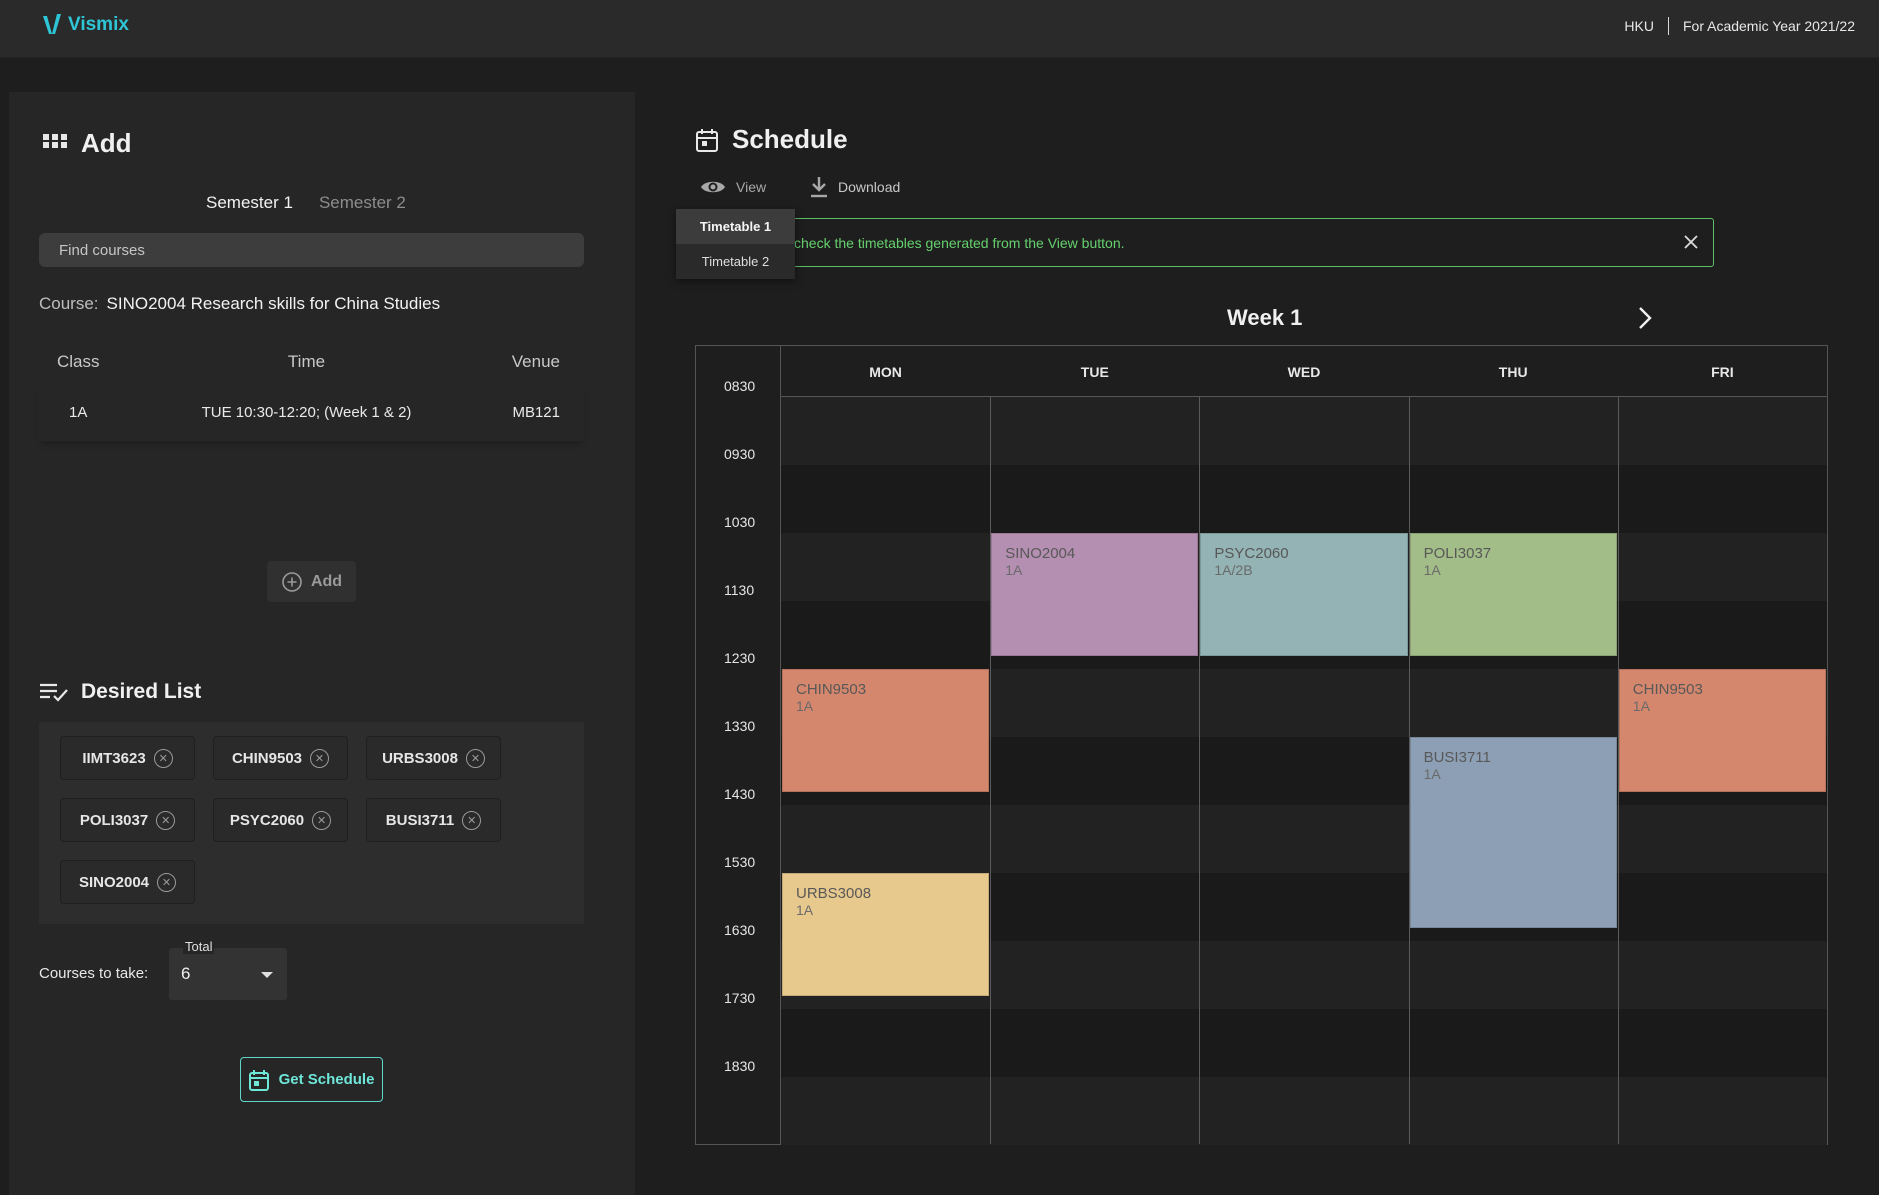 This screenshot has height=1195, width=1879. Describe the element at coordinates (1233, 570) in the screenshot. I see `event-class: 1A/2B` at that location.